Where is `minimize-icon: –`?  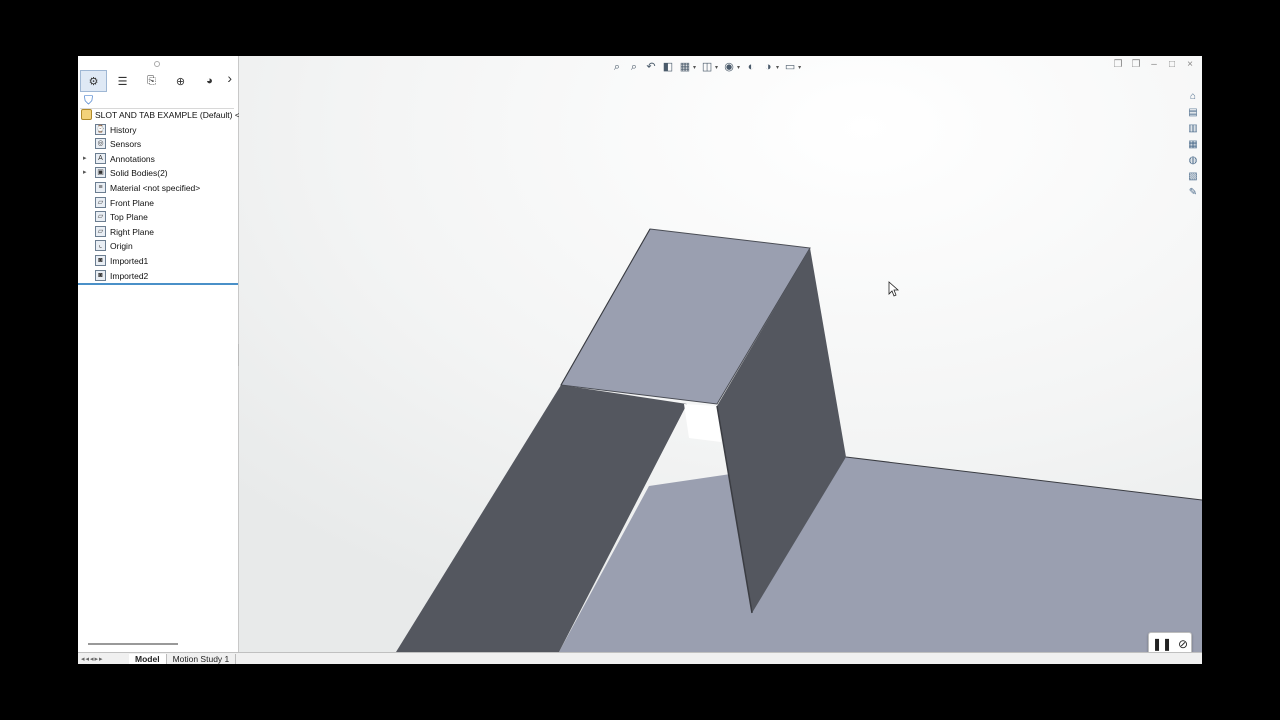 minimize-icon: – is located at coordinates (1154, 64).